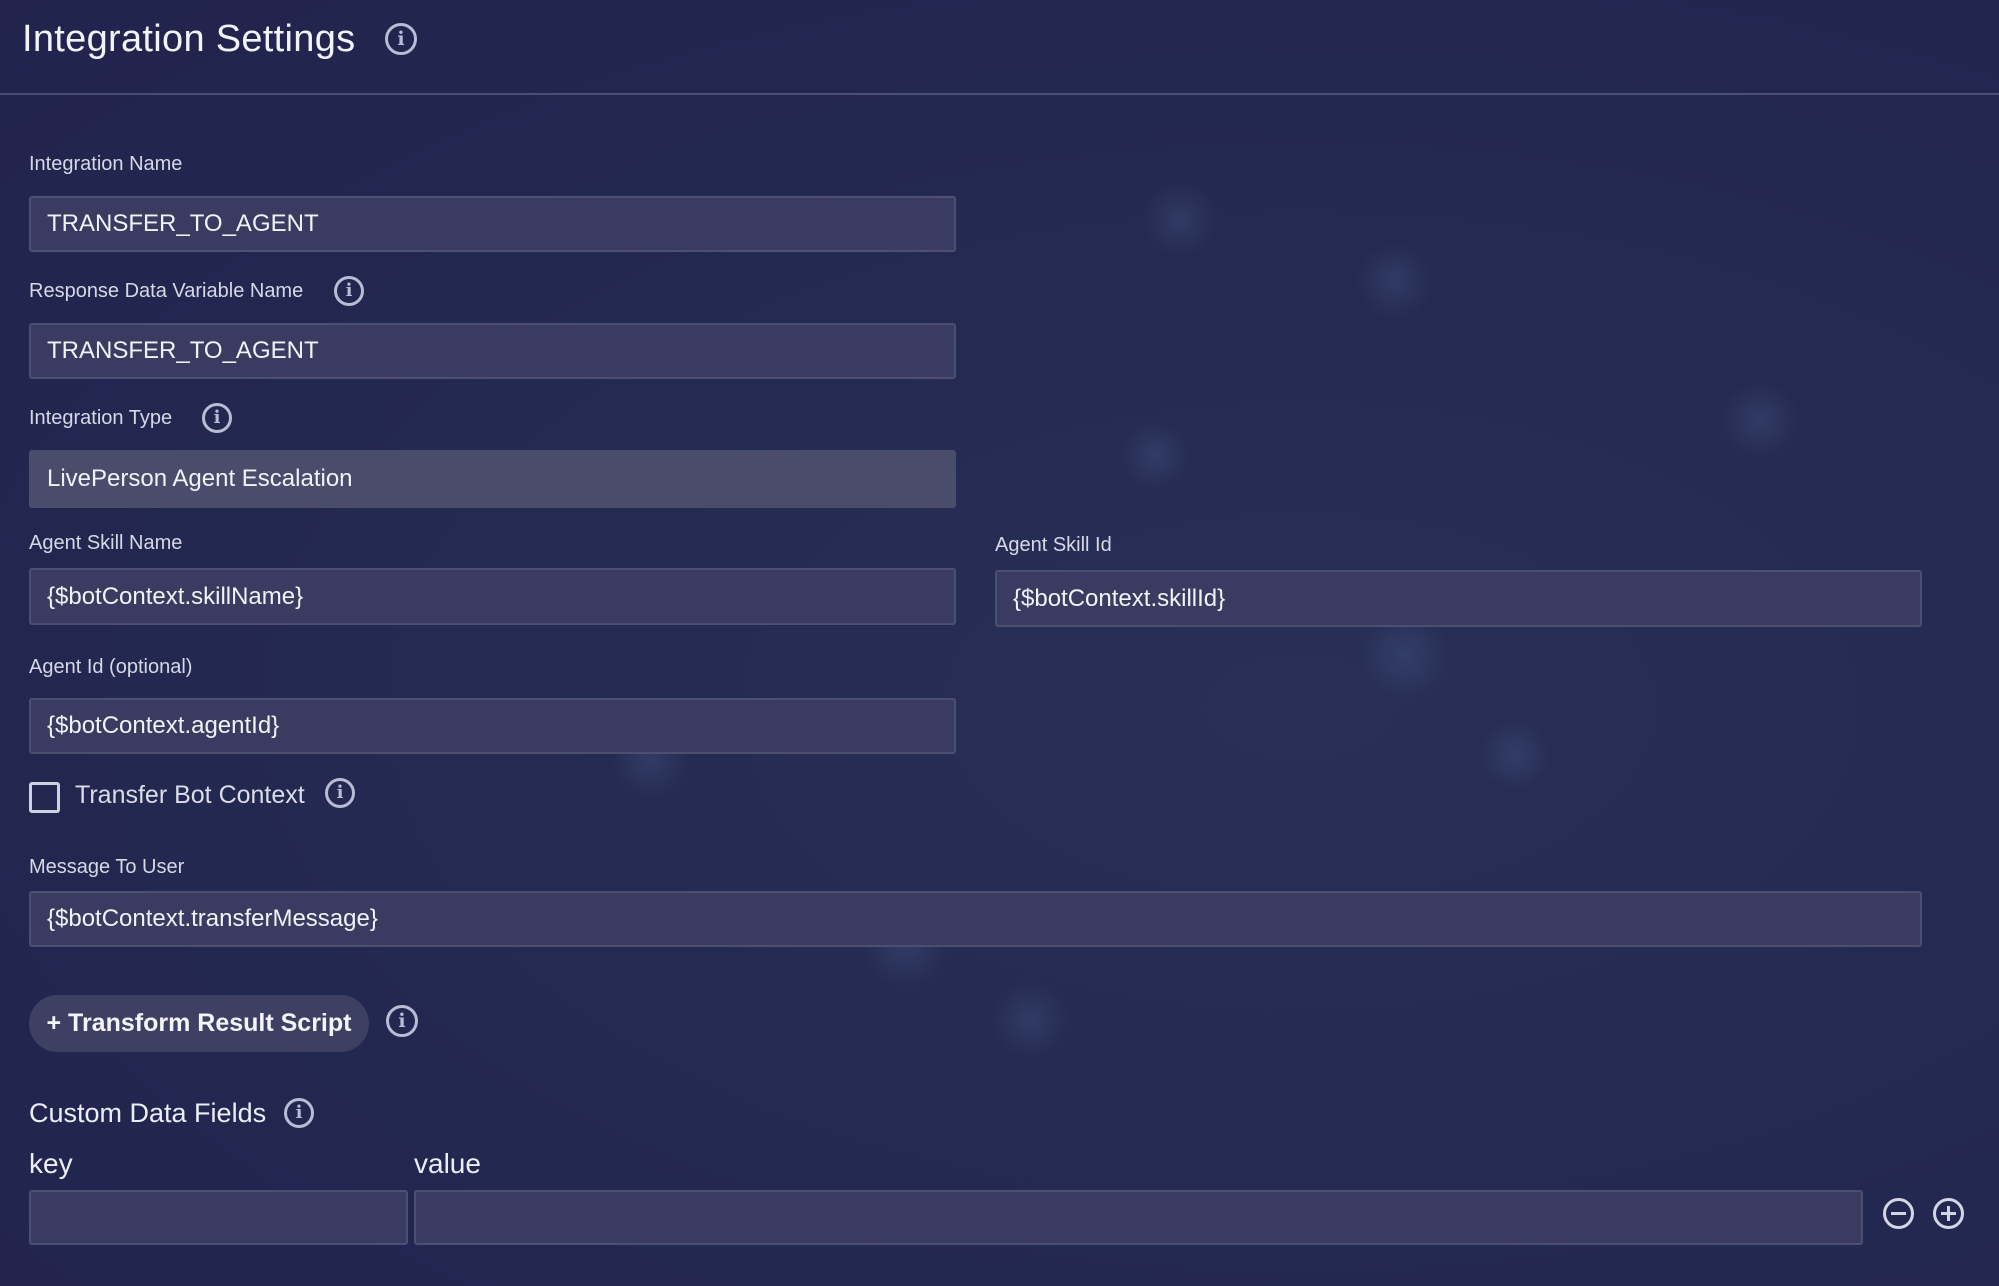 The image size is (1999, 1286). Describe the element at coordinates (975, 919) in the screenshot. I see `message-to-user-input: {$botContext.transferMessage}` at that location.